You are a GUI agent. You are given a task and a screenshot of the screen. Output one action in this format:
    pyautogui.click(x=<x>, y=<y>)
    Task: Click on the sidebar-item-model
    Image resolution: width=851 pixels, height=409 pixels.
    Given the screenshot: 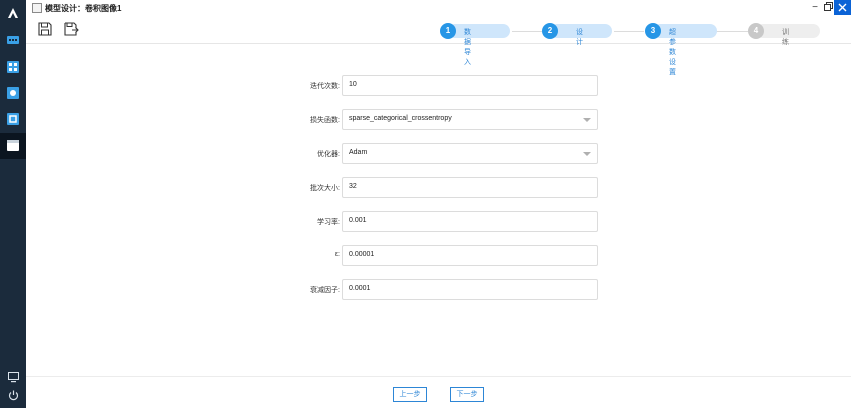 What is the action you would take?
    pyautogui.click(x=13, y=93)
    